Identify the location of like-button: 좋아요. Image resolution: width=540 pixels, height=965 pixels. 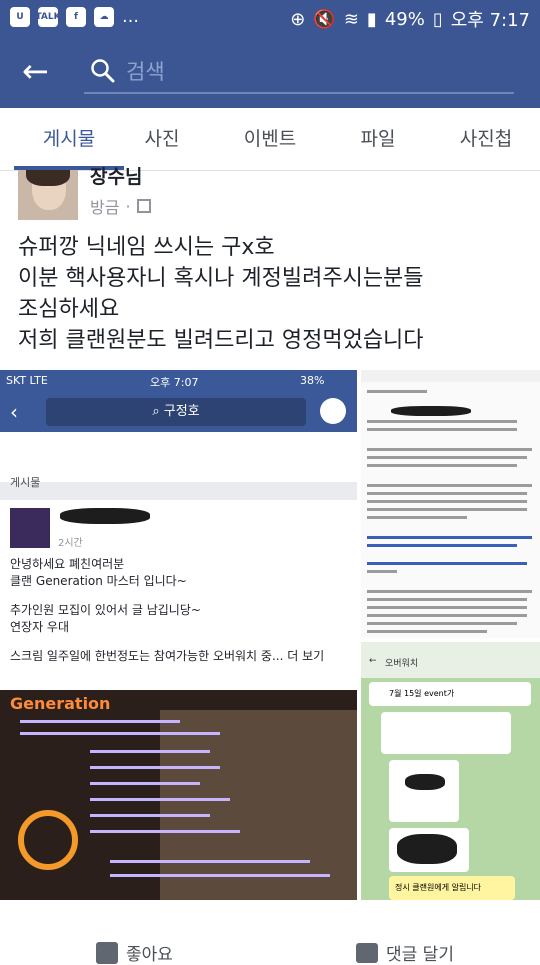
(134, 952).